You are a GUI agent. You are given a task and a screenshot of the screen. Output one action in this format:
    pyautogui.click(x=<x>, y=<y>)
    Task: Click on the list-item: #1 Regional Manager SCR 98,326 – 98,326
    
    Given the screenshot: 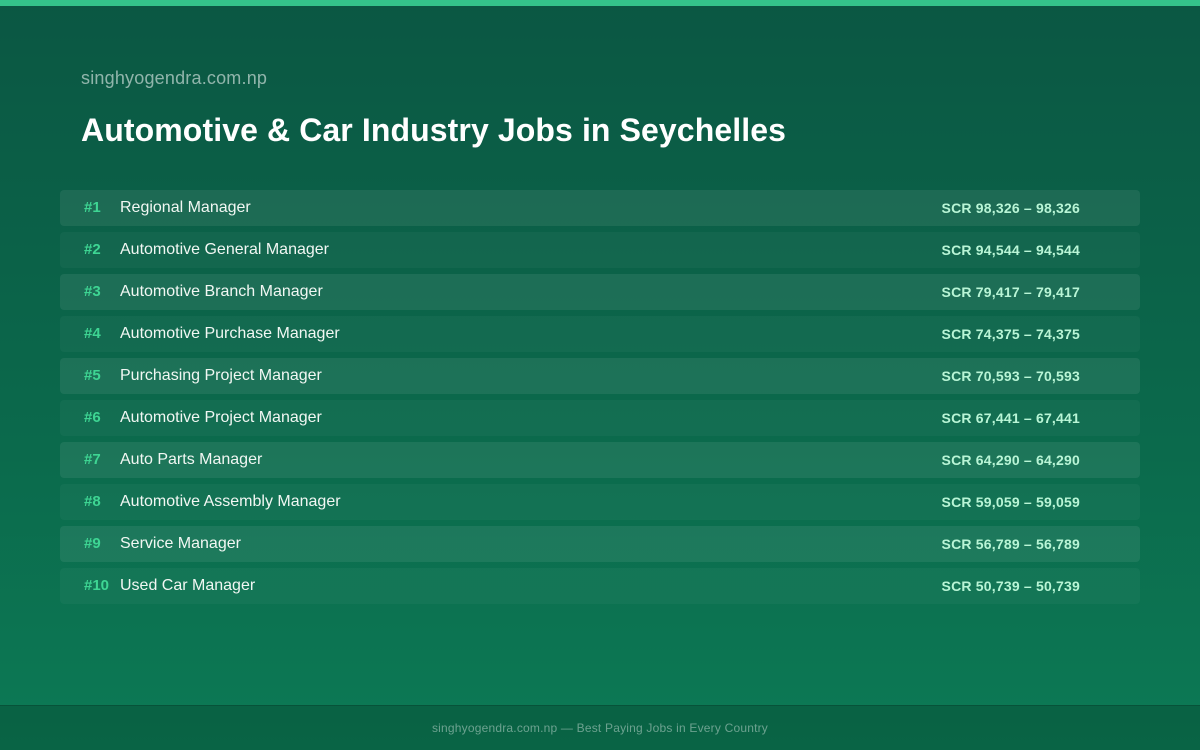 What is the action you would take?
    pyautogui.click(x=600, y=208)
    